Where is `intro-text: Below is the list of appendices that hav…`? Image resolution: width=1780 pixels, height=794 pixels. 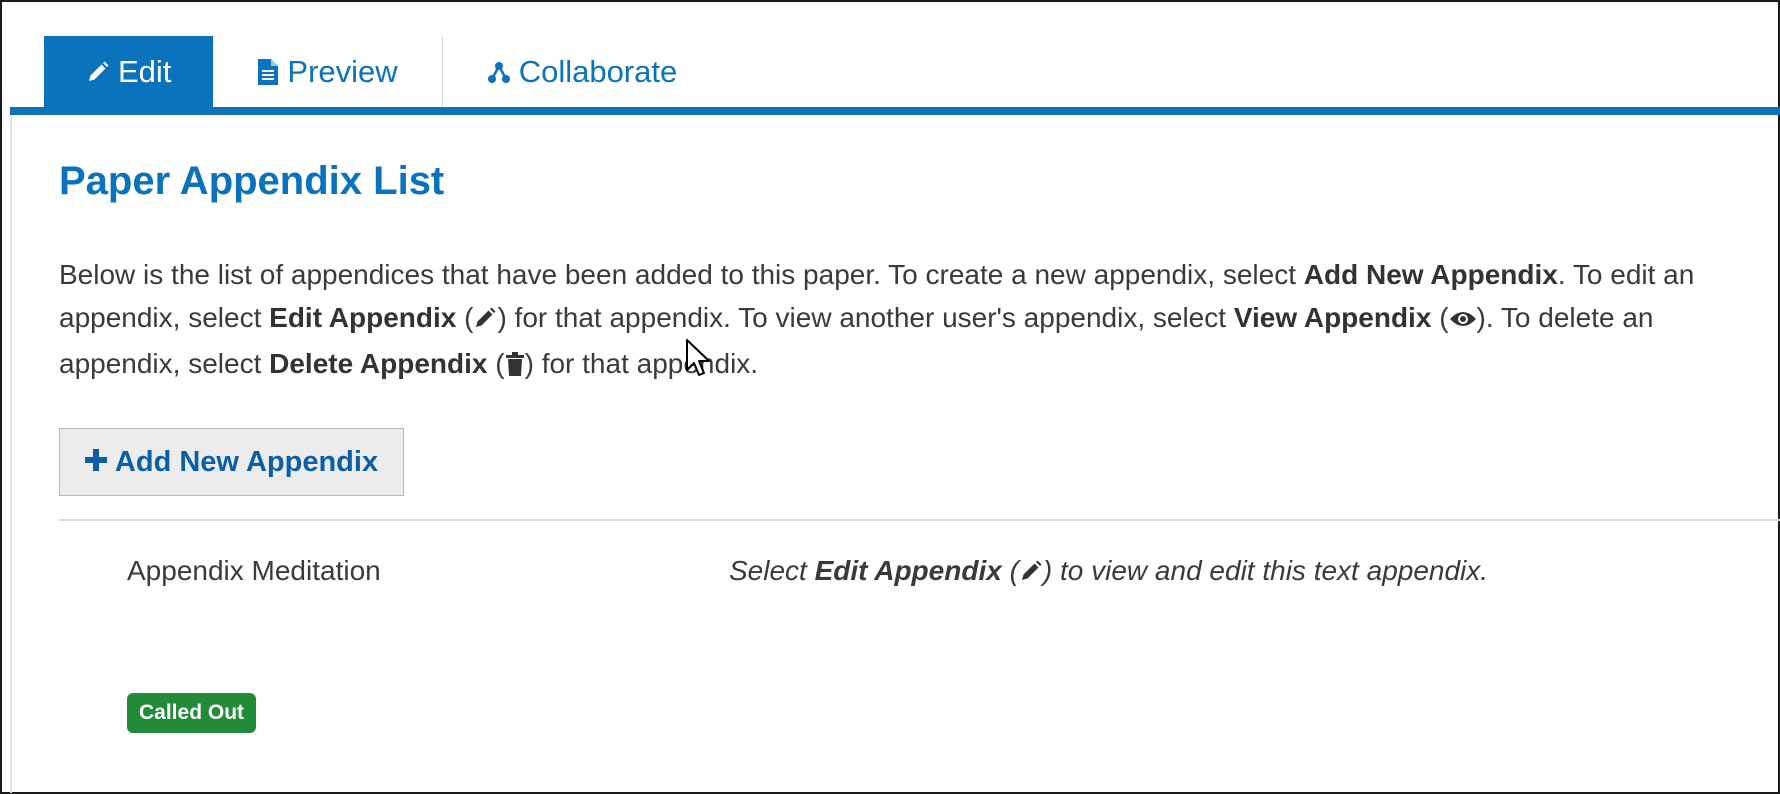 intro-text: Below is the list of appendices that hav… is located at coordinates (681, 274).